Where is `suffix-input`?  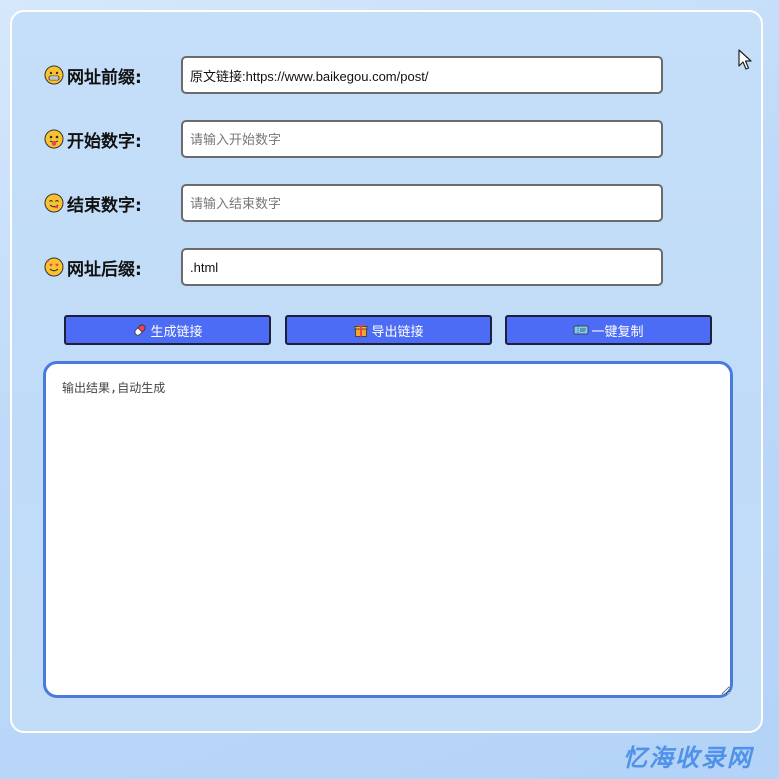 suffix-input is located at coordinates (422, 267).